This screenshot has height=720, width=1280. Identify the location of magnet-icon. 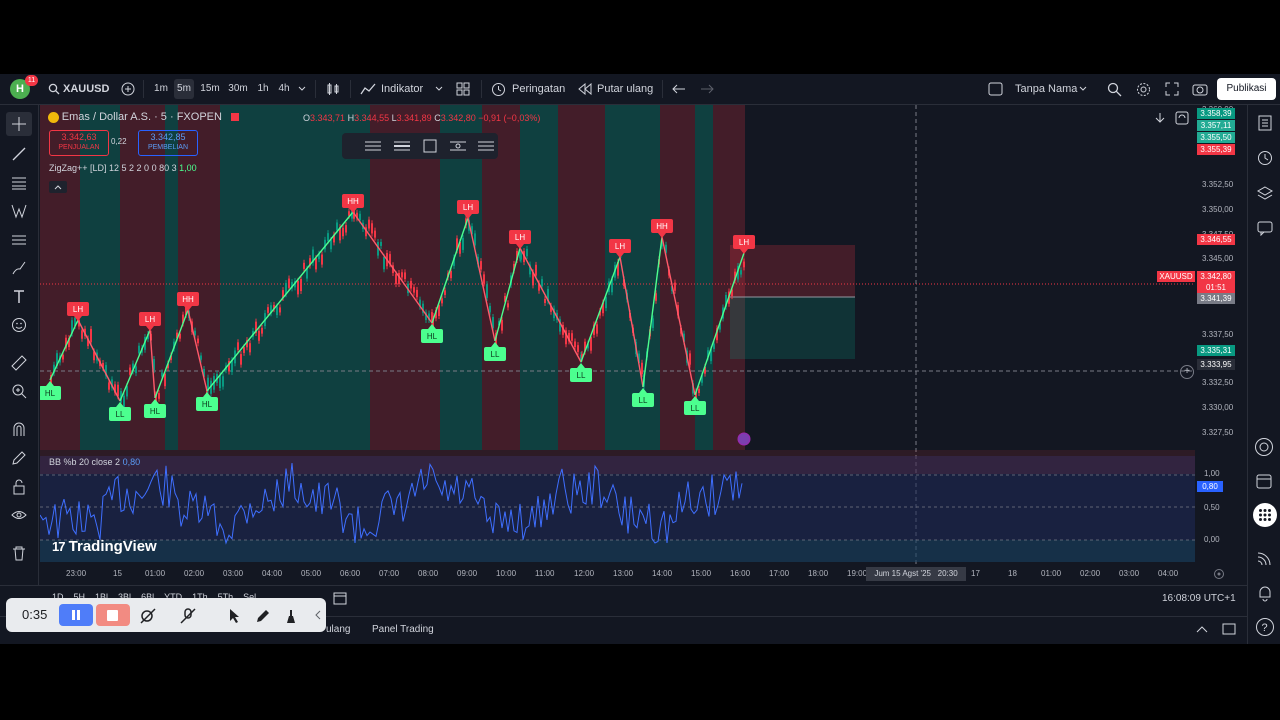
(19, 429).